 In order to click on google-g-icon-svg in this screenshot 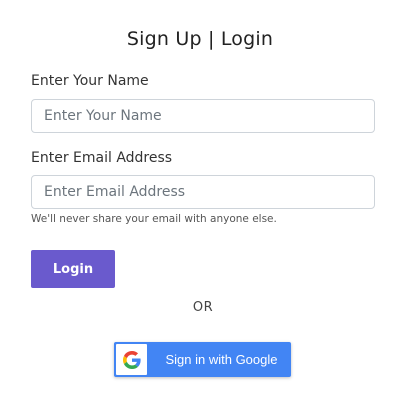, I will do `click(131, 359)`.